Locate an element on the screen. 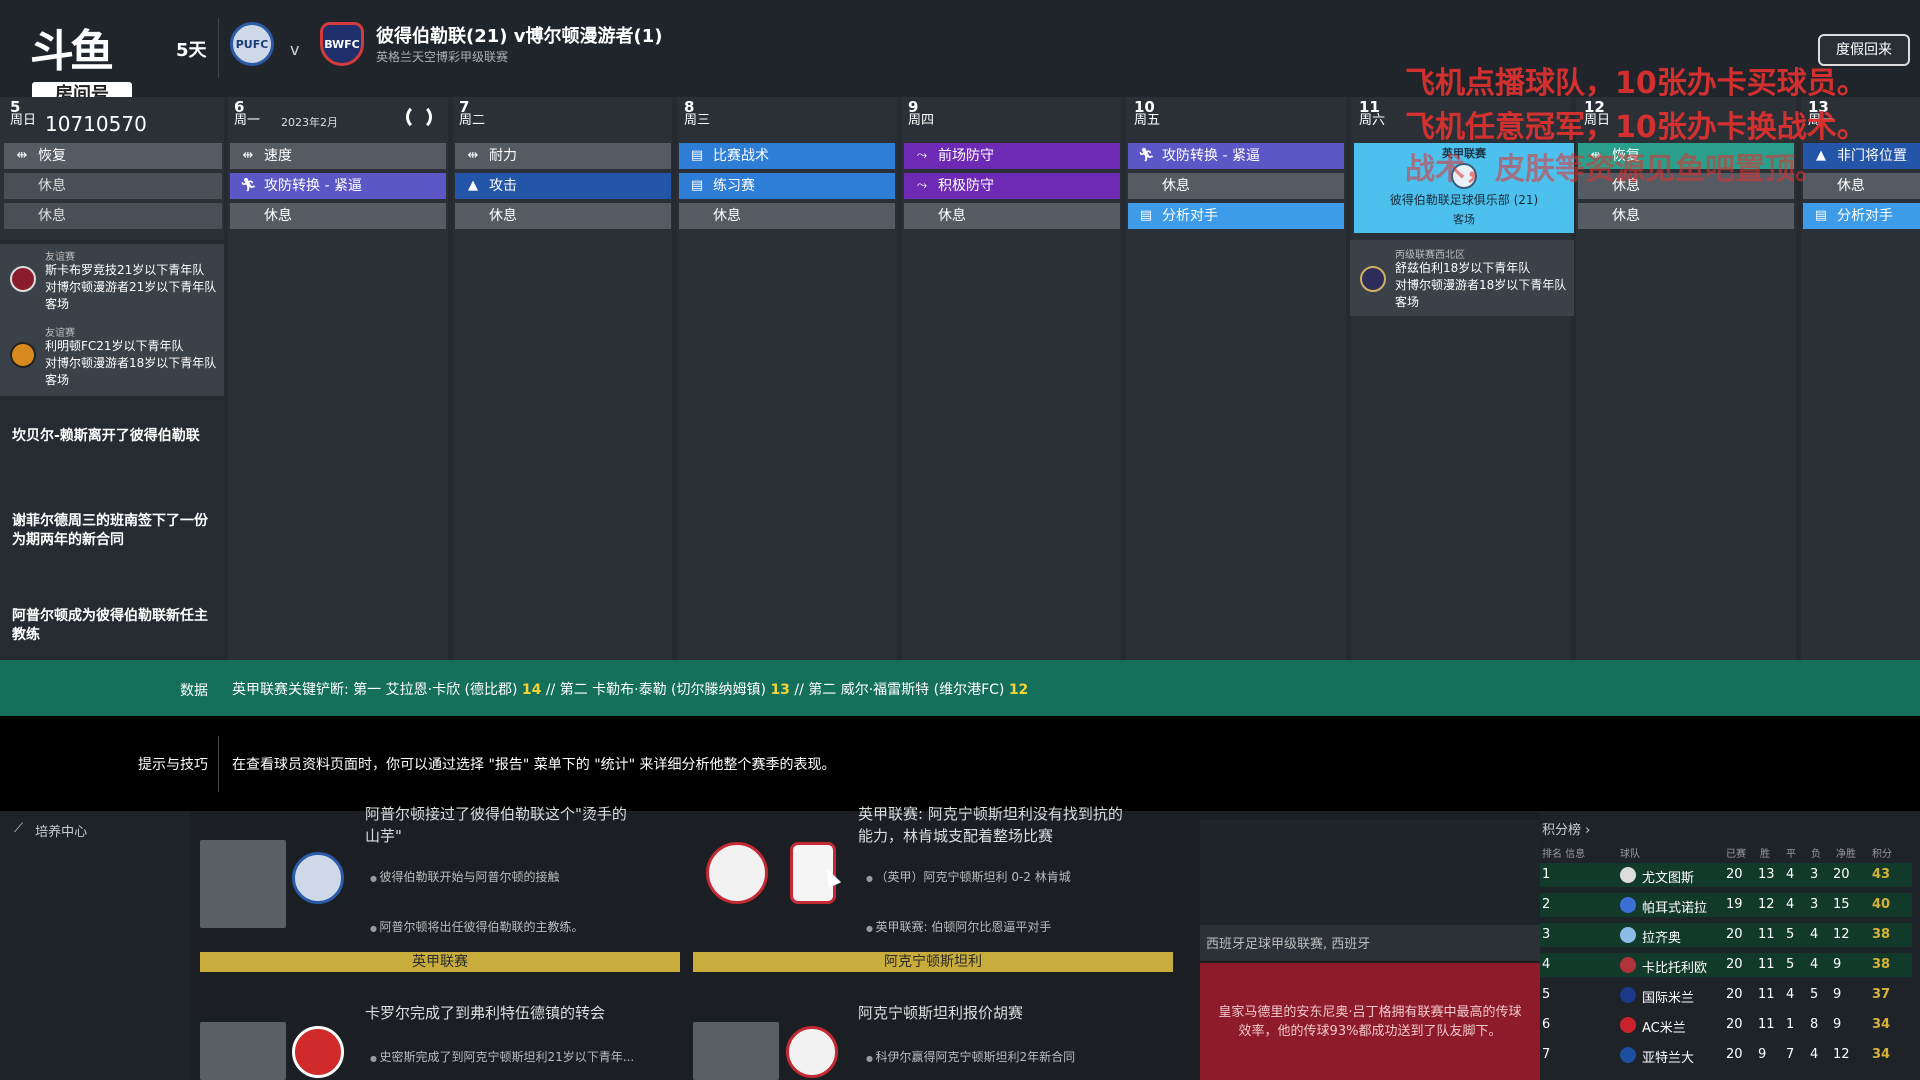 Image resolution: width=1920 pixels, height=1080 pixels. cell-w: 11 is located at coordinates (1766, 934).